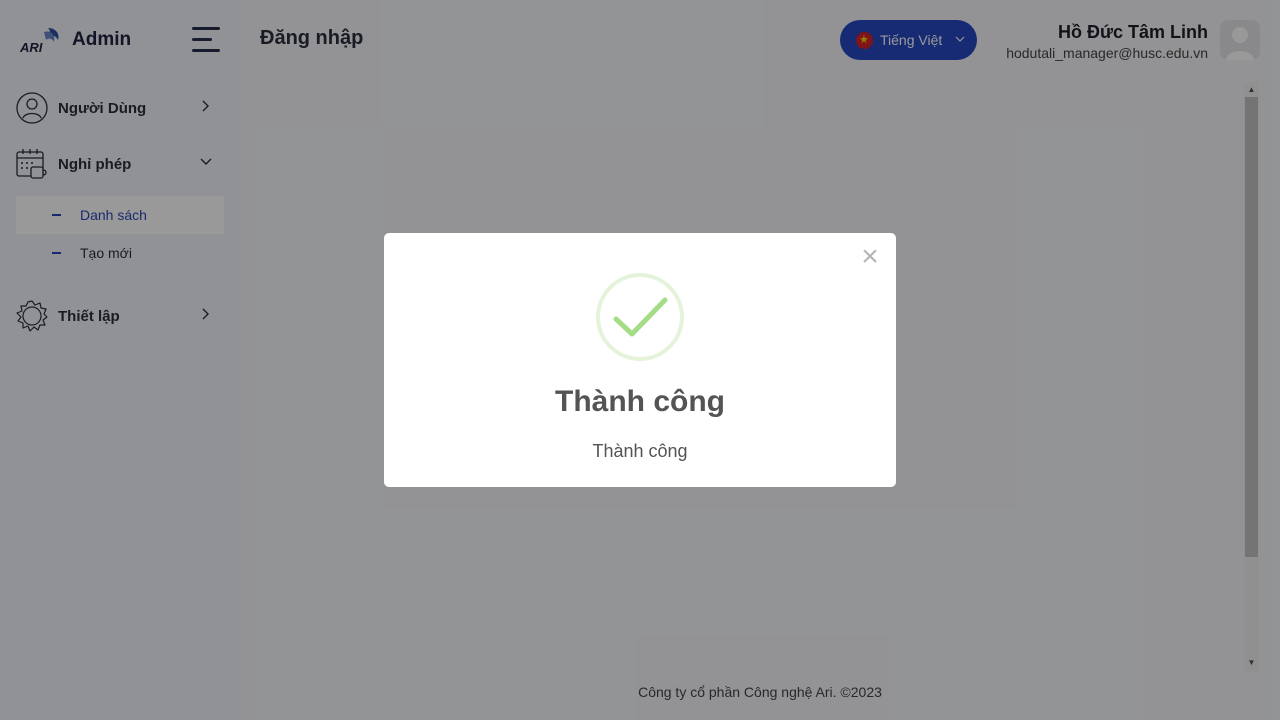 The image size is (1280, 720). What do you see at coordinates (640, 317) in the screenshot?
I see `success-check-icon` at bounding box center [640, 317].